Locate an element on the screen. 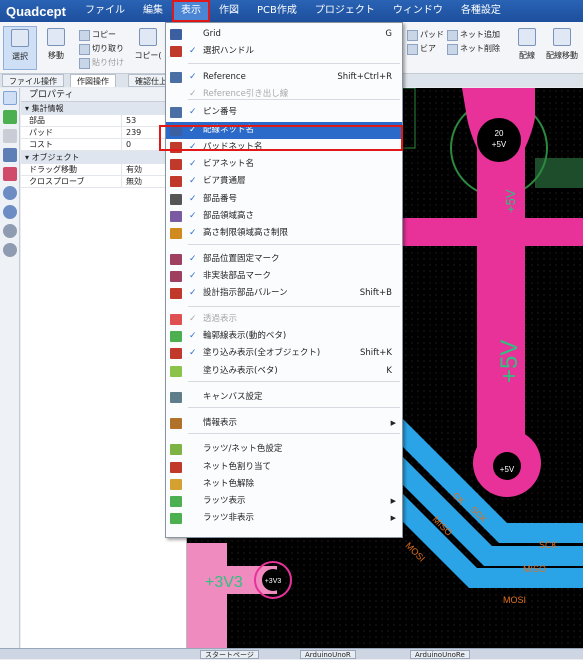 The height and width of the screenshot is (660, 583). menu-item-part-number: ✓ 部品番号 is located at coordinates (284, 199).